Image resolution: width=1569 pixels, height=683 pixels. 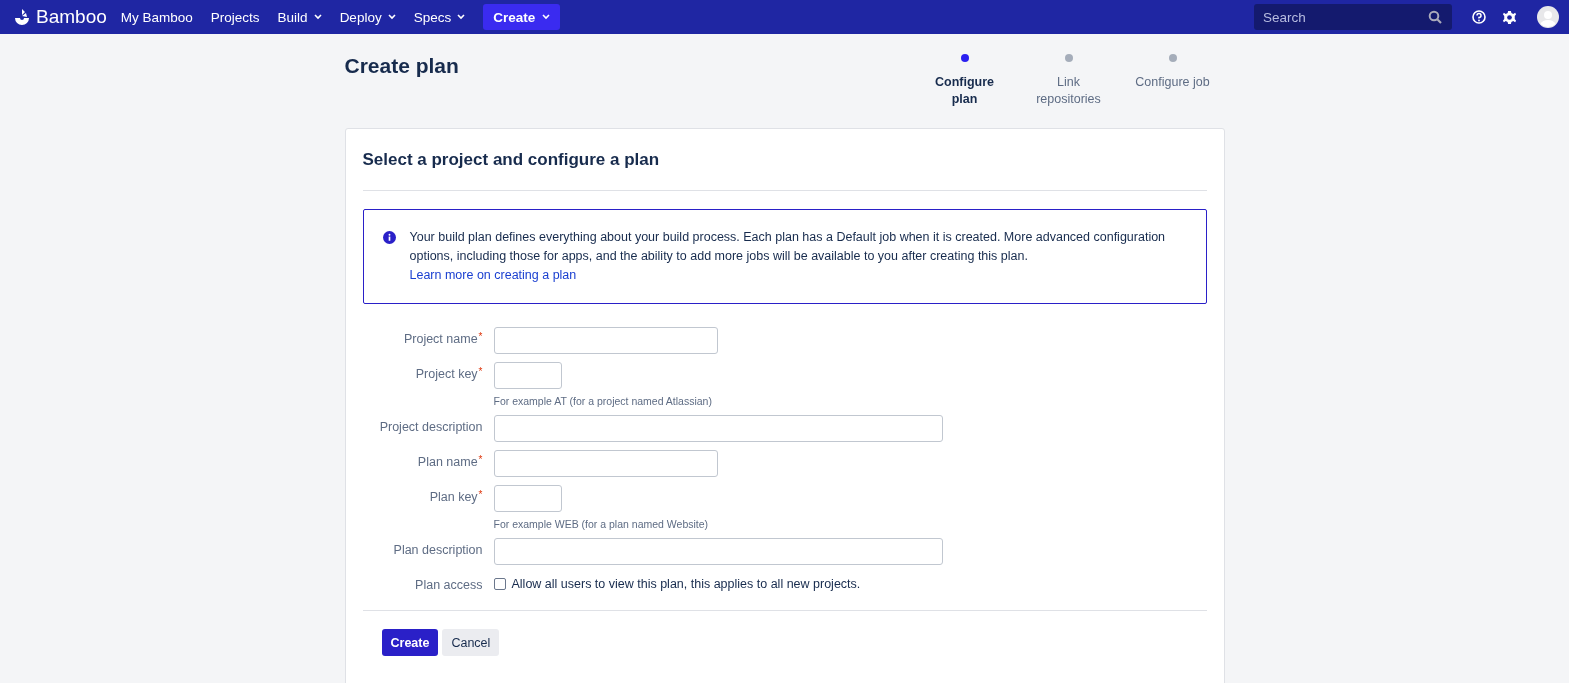 I want to click on nav-menu-item: Build, so click(x=299, y=17).